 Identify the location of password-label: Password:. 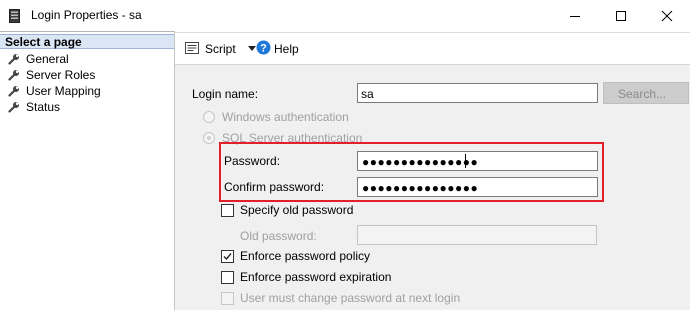
(252, 161).